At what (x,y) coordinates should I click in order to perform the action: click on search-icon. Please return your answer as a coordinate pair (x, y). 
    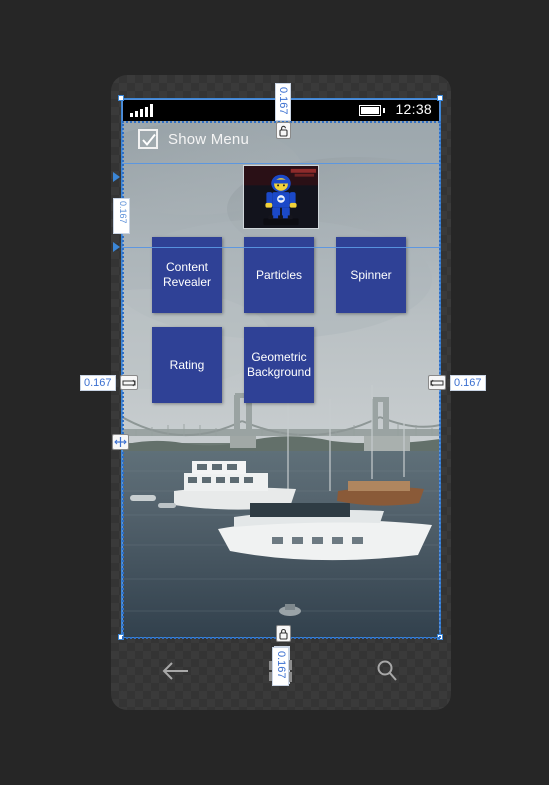
    Looking at the image, I should click on (387, 671).